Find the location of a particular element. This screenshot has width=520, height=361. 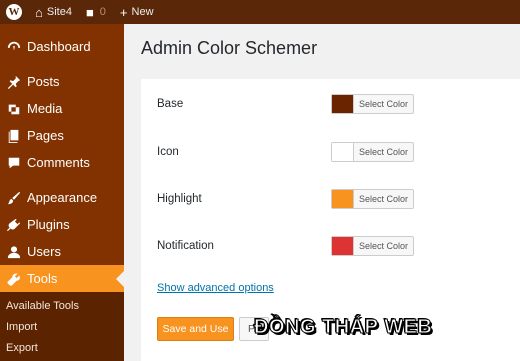

color-label: Notification is located at coordinates (185, 246).